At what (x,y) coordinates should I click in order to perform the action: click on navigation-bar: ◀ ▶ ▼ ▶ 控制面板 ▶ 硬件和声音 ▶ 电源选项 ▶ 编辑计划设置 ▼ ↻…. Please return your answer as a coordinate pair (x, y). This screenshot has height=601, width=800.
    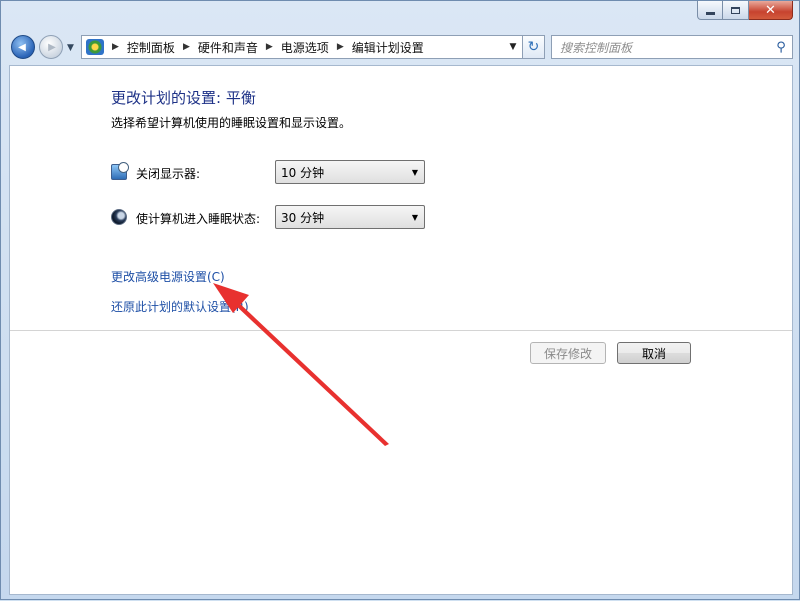
    Looking at the image, I should click on (401, 47).